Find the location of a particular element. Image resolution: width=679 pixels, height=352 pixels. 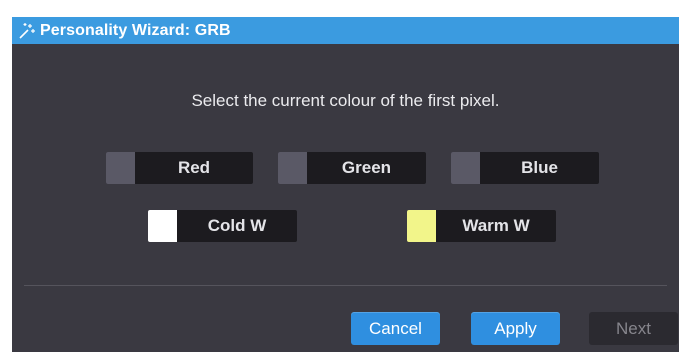

red-swatch is located at coordinates (120, 168).